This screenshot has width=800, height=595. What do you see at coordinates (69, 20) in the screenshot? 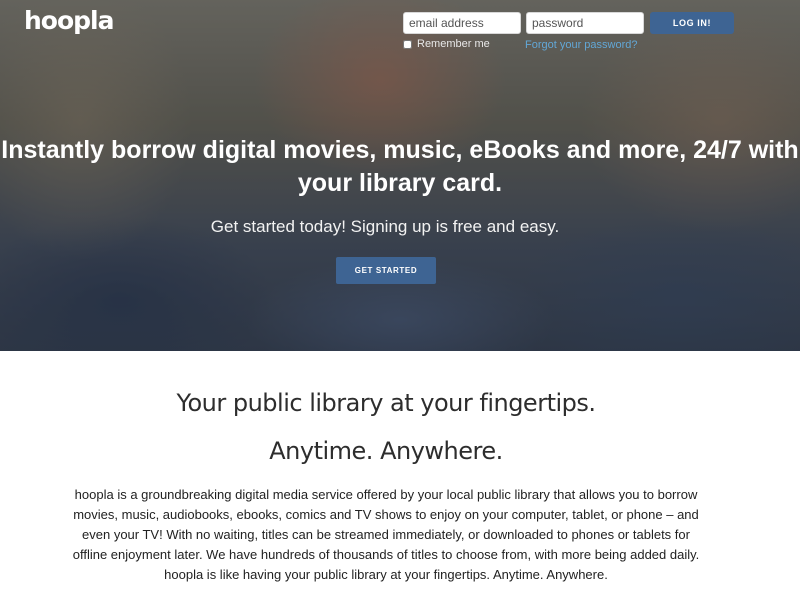
I see `hoopla-logo: hoopla` at bounding box center [69, 20].